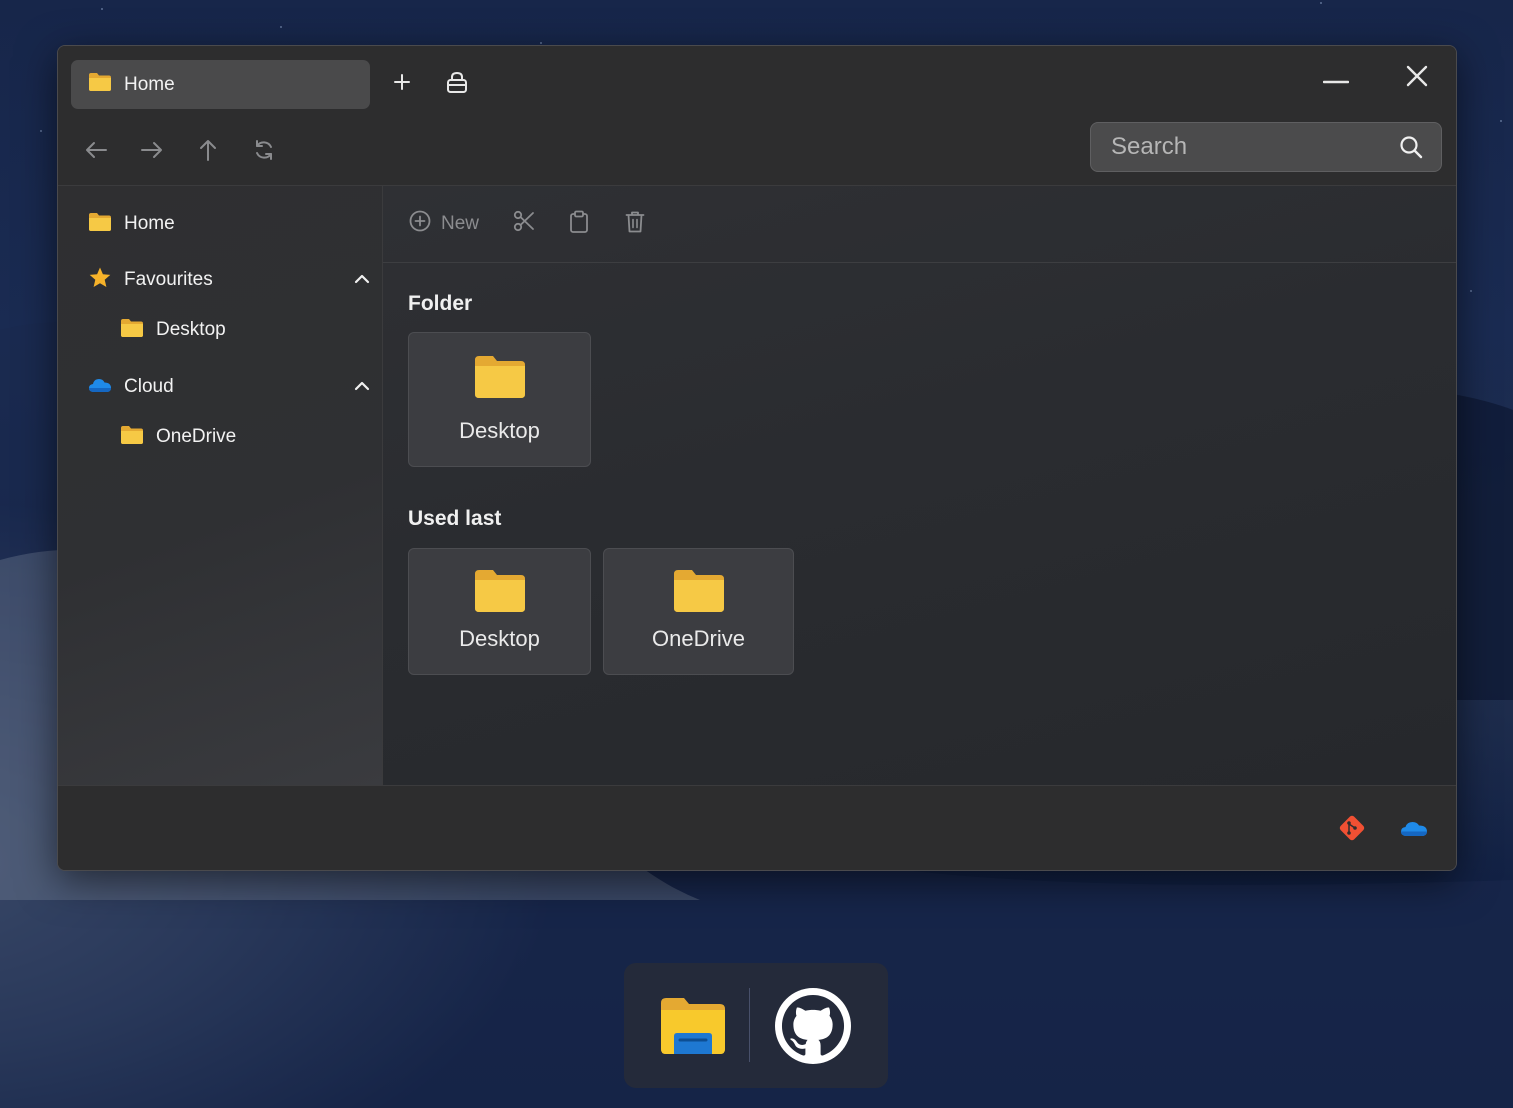  I want to click on dock-separator, so click(749, 1025).